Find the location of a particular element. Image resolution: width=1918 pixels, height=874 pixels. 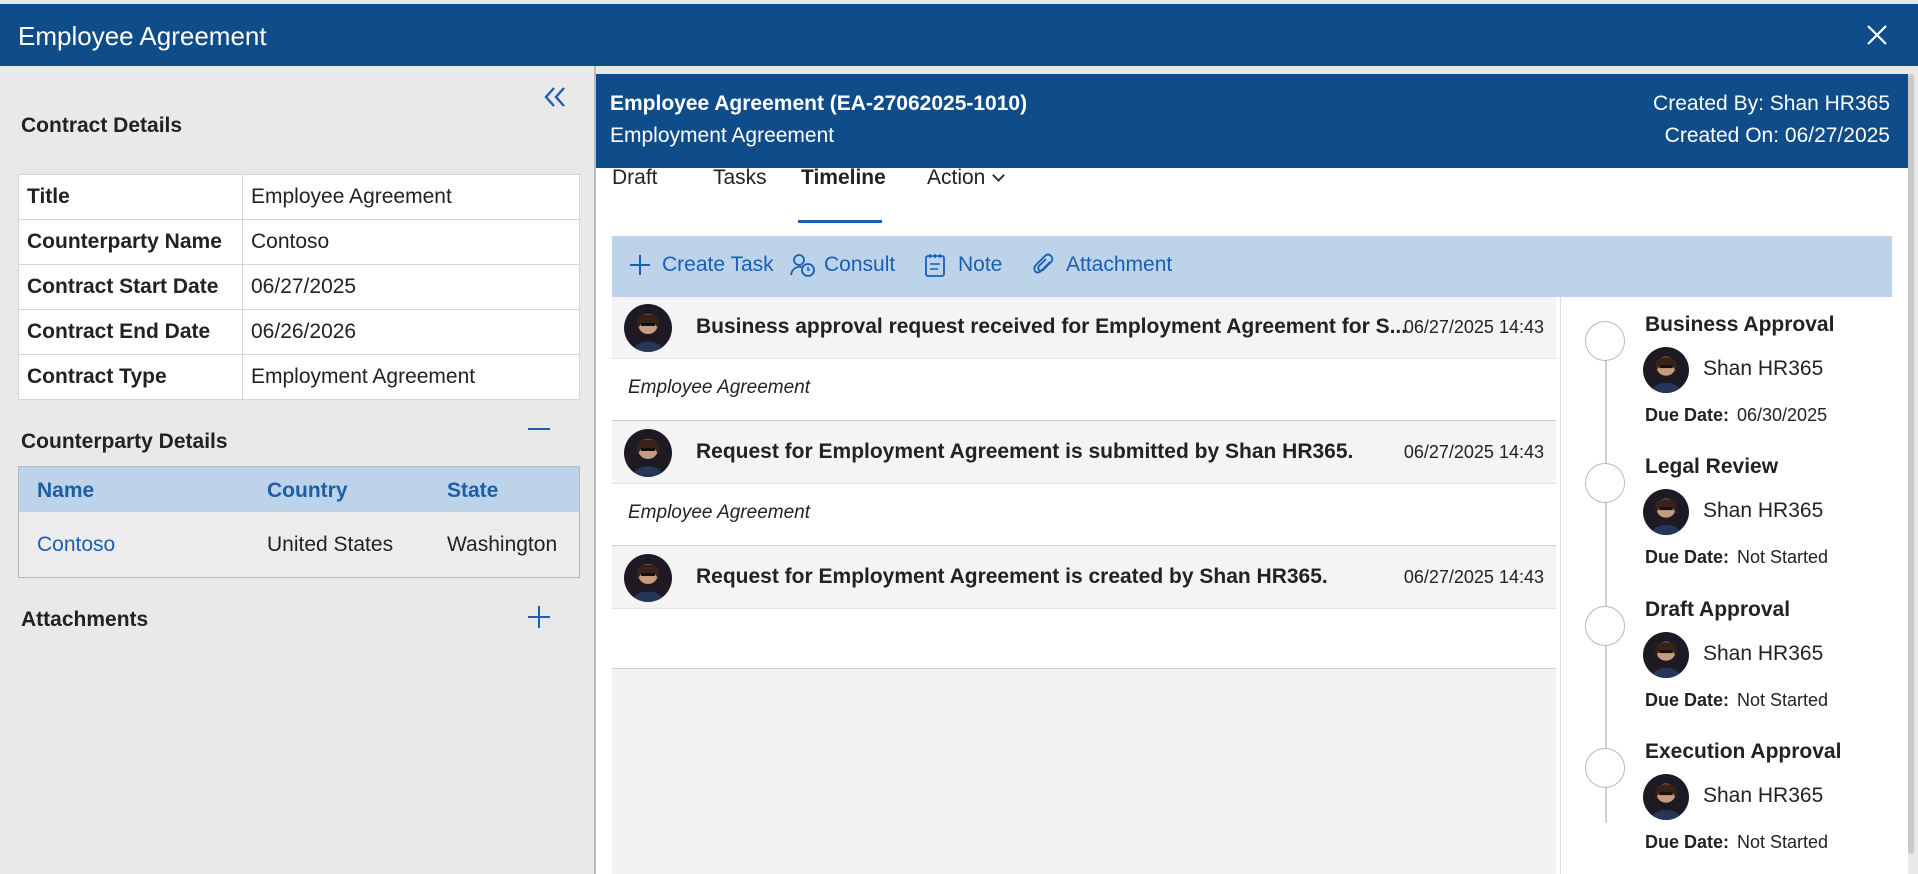

table-row: Title Employee Agreement is located at coordinates (299, 197).